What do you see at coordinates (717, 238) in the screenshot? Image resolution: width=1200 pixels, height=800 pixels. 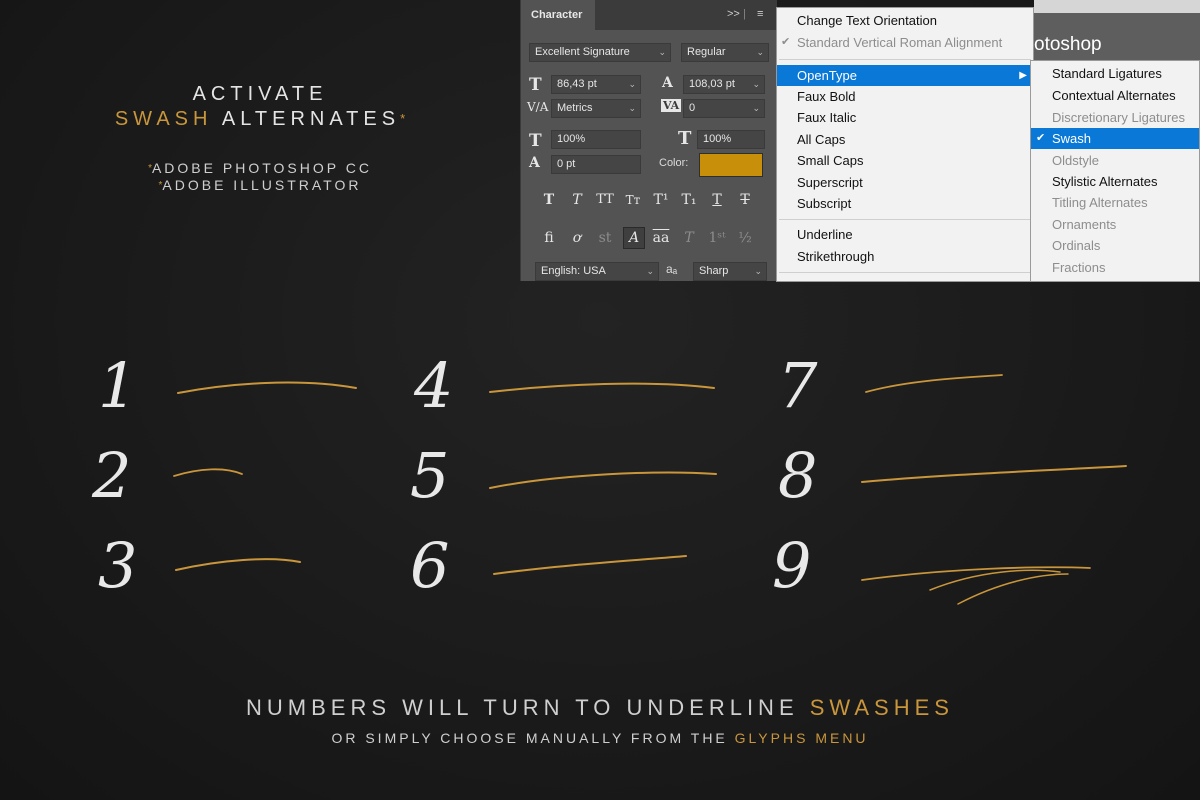 I see `ordinals-icon: 1ˢᵗ` at bounding box center [717, 238].